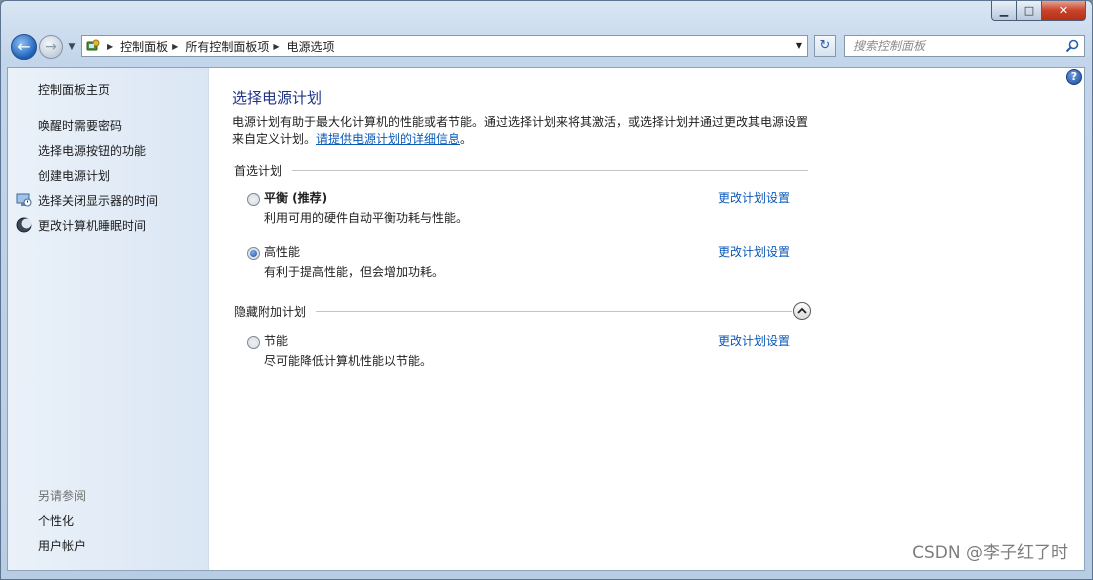 This screenshot has width=1093, height=580. I want to click on plan-high-performance-radio, so click(253, 253).